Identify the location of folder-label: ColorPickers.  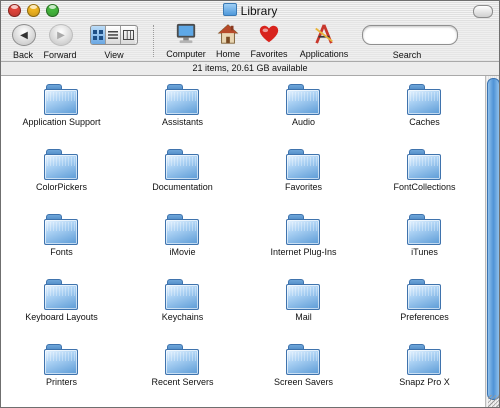
(61, 187).